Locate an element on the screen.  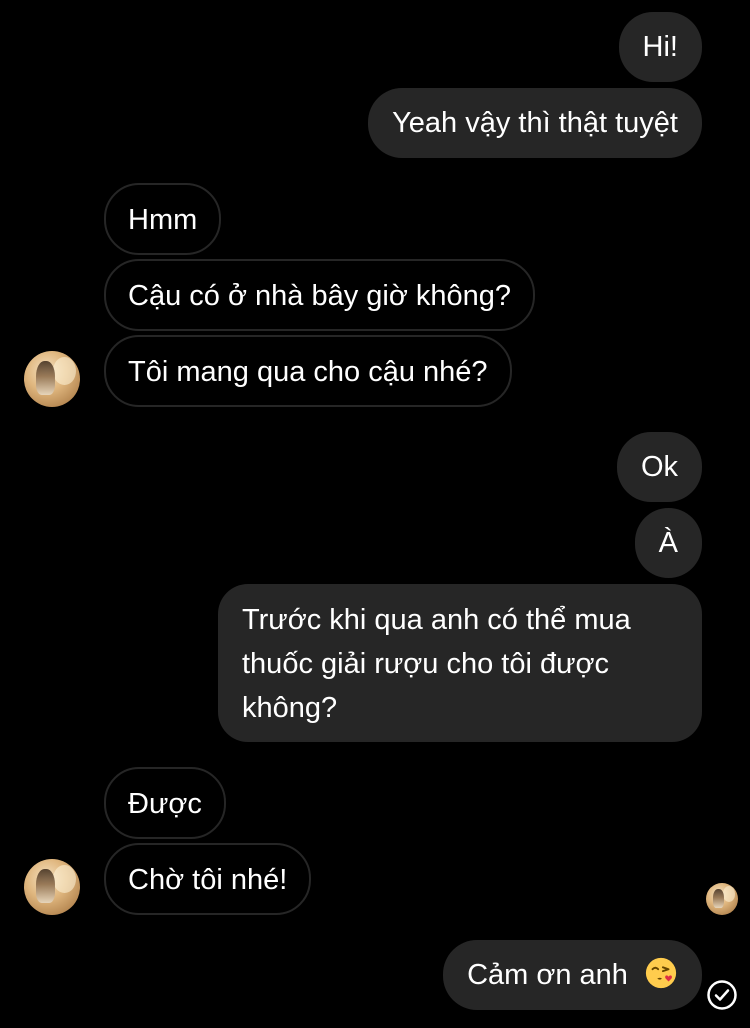
received-message-bubble: Cậu có ở nhà bây giờ không? is located at coordinates (320, 295).